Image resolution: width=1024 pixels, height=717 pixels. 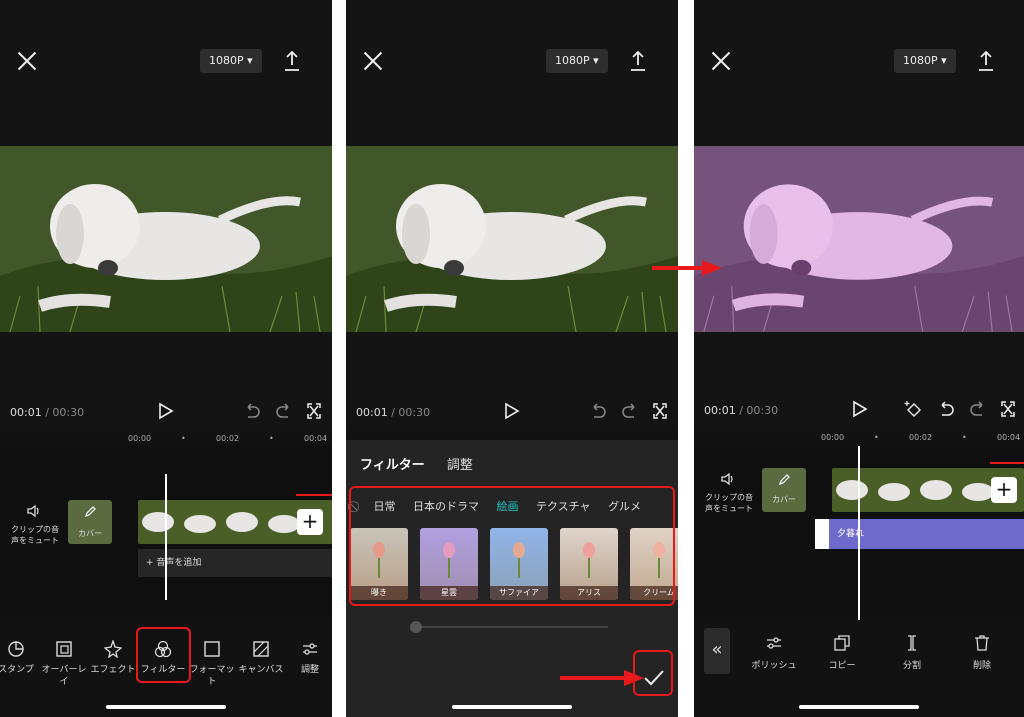 What do you see at coordinates (309, 670) in the screenshot?
I see `tool-label: 調整` at bounding box center [309, 670].